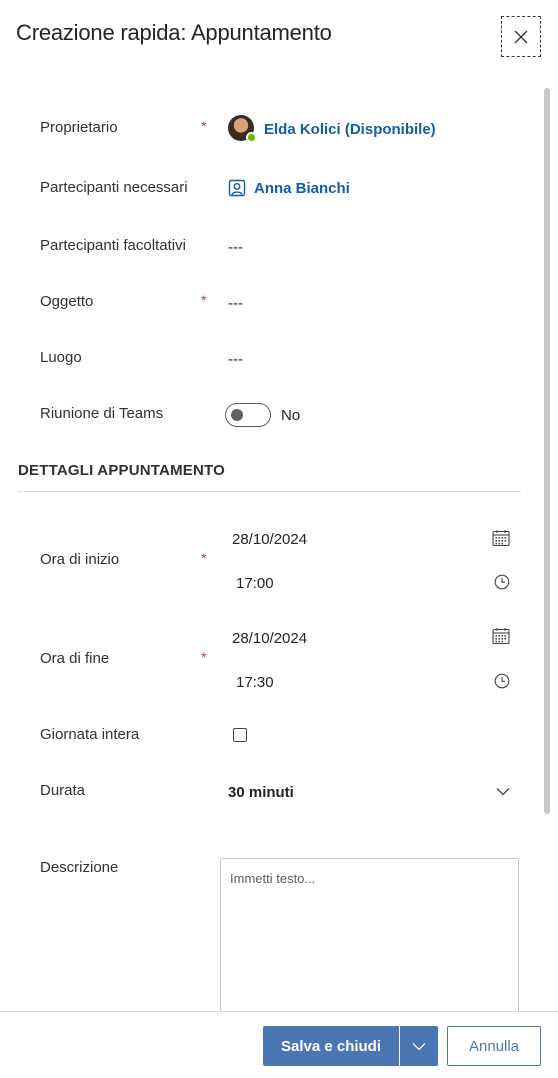 This screenshot has width=558, height=1078. I want to click on required-attendee-link: Anna Bianchi, so click(302, 188).